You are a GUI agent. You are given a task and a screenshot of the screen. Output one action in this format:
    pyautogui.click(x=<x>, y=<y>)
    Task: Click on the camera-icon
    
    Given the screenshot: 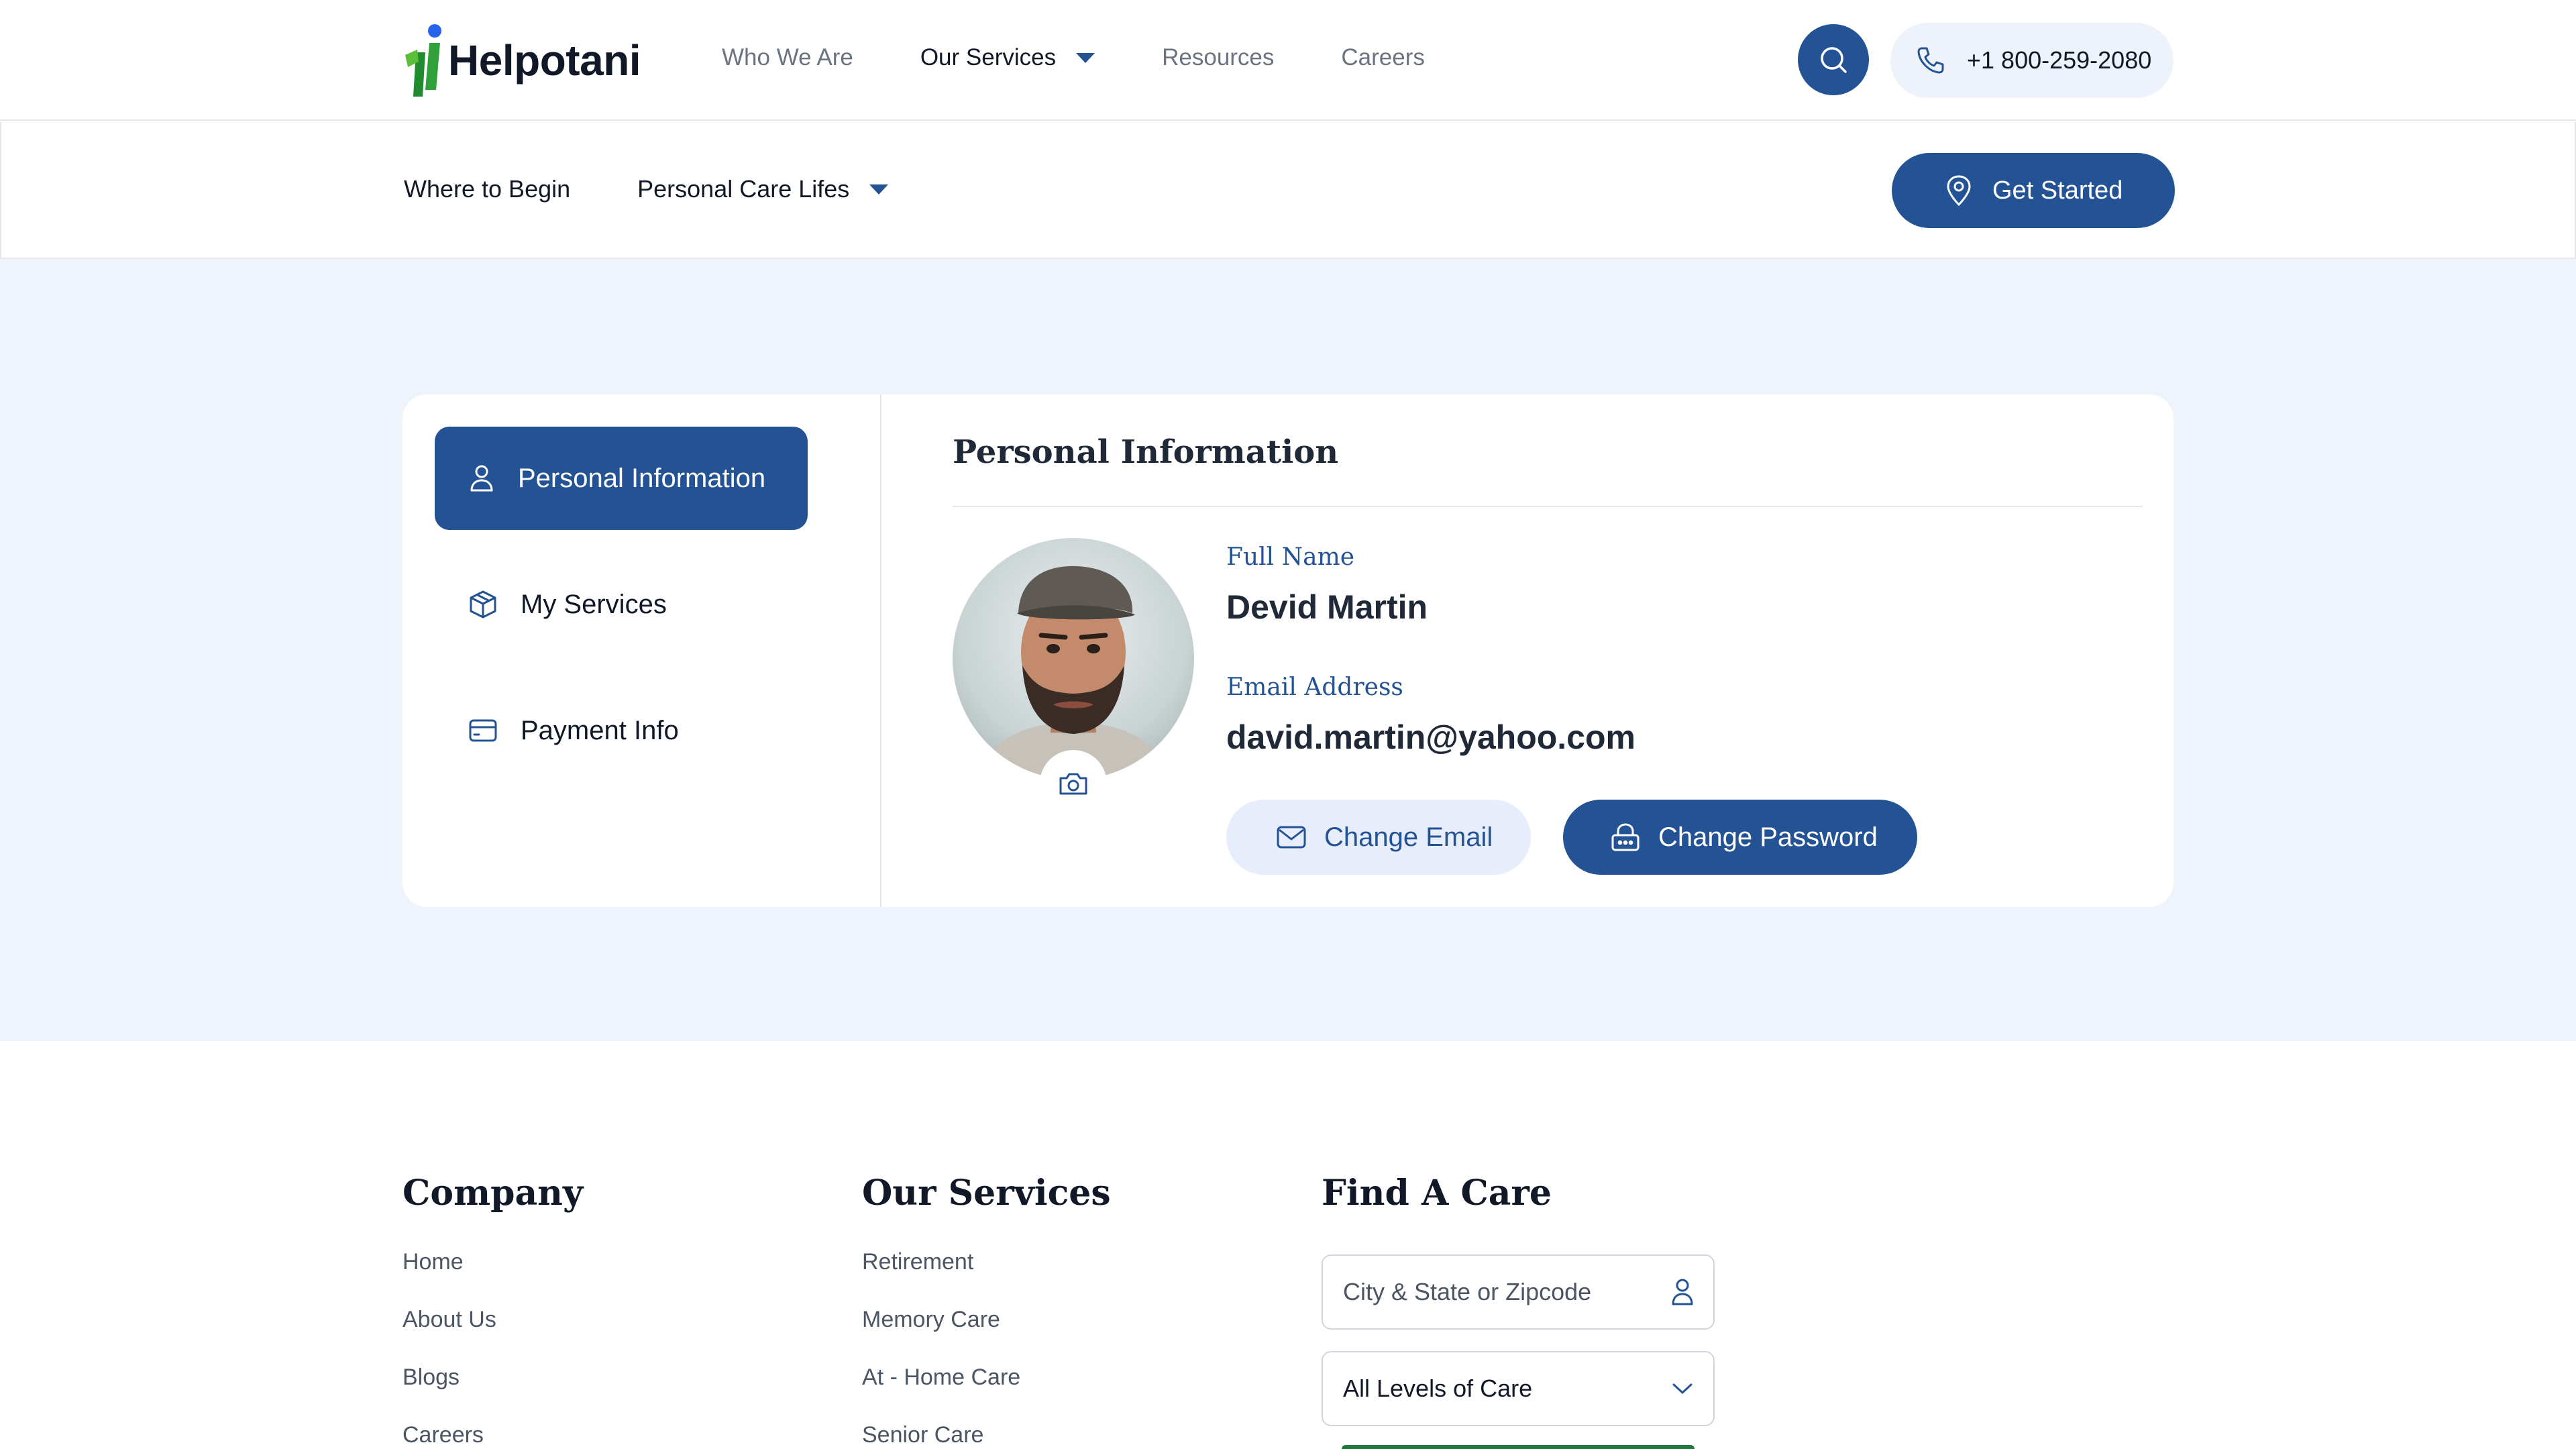 What is the action you would take?
    pyautogui.click(x=1073, y=784)
    